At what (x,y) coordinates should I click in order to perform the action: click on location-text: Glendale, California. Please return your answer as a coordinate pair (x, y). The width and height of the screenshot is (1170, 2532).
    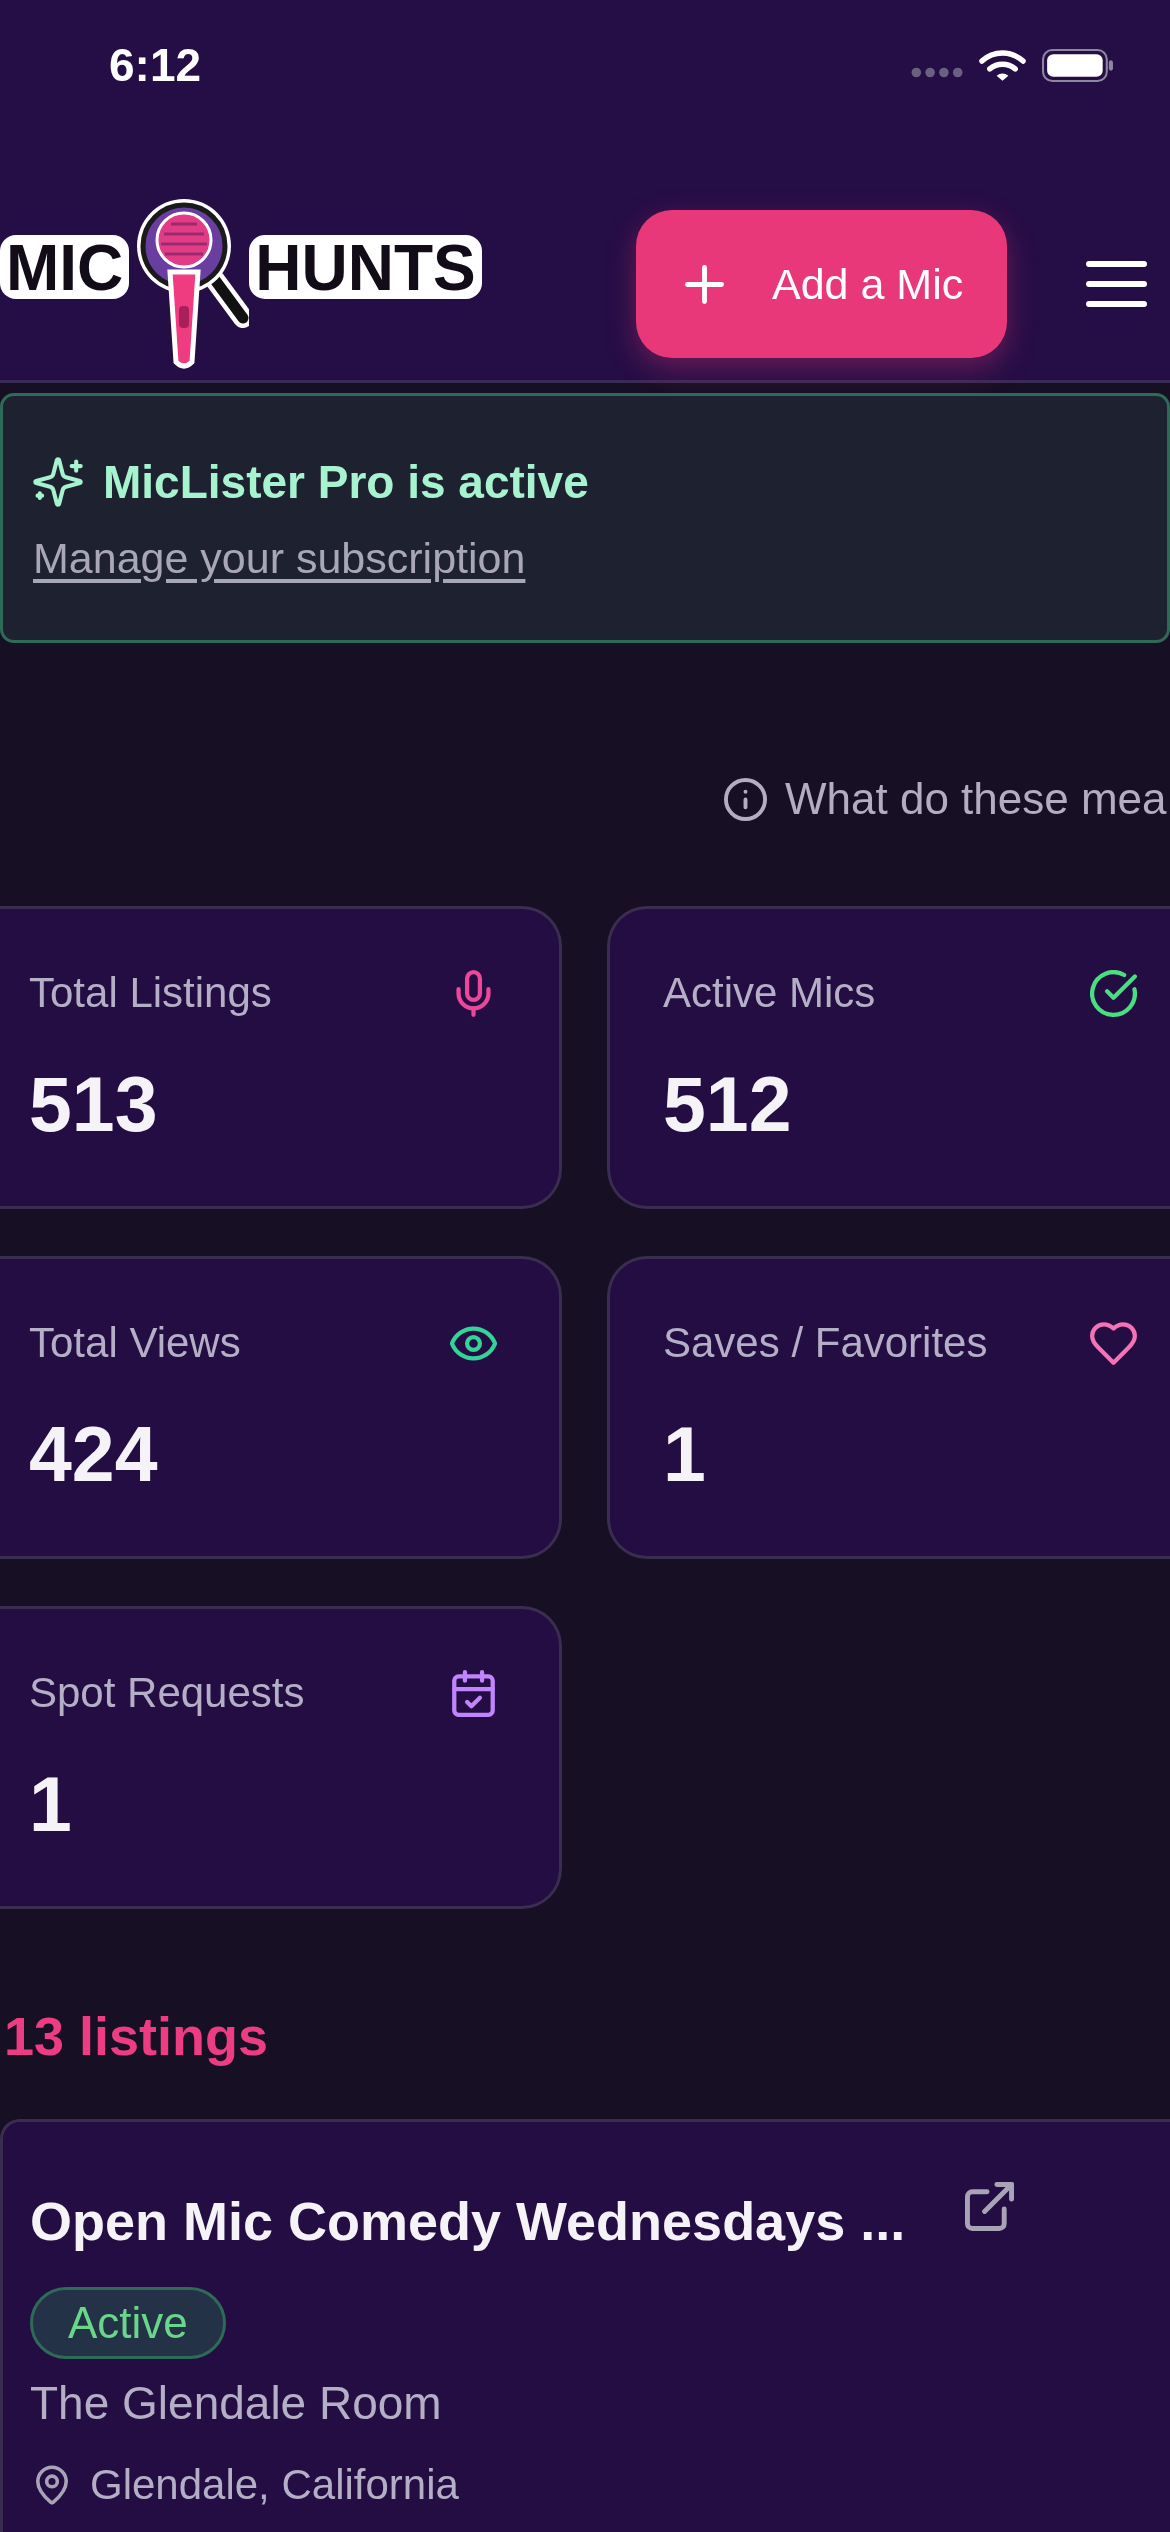
    Looking at the image, I should click on (274, 2485).